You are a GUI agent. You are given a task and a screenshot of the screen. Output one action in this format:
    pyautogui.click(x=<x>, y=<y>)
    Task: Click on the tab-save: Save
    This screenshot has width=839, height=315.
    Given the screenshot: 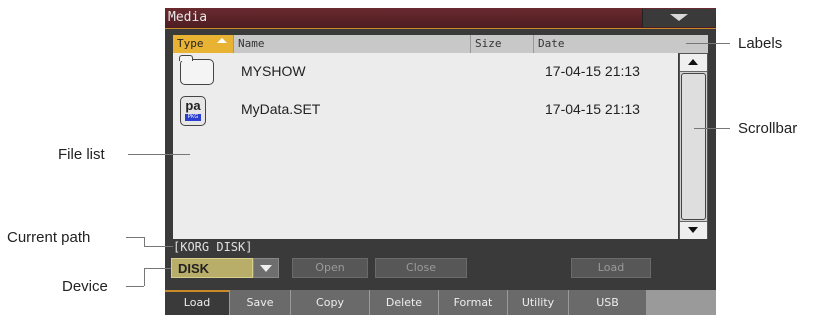 What is the action you would take?
    pyautogui.click(x=260, y=302)
    